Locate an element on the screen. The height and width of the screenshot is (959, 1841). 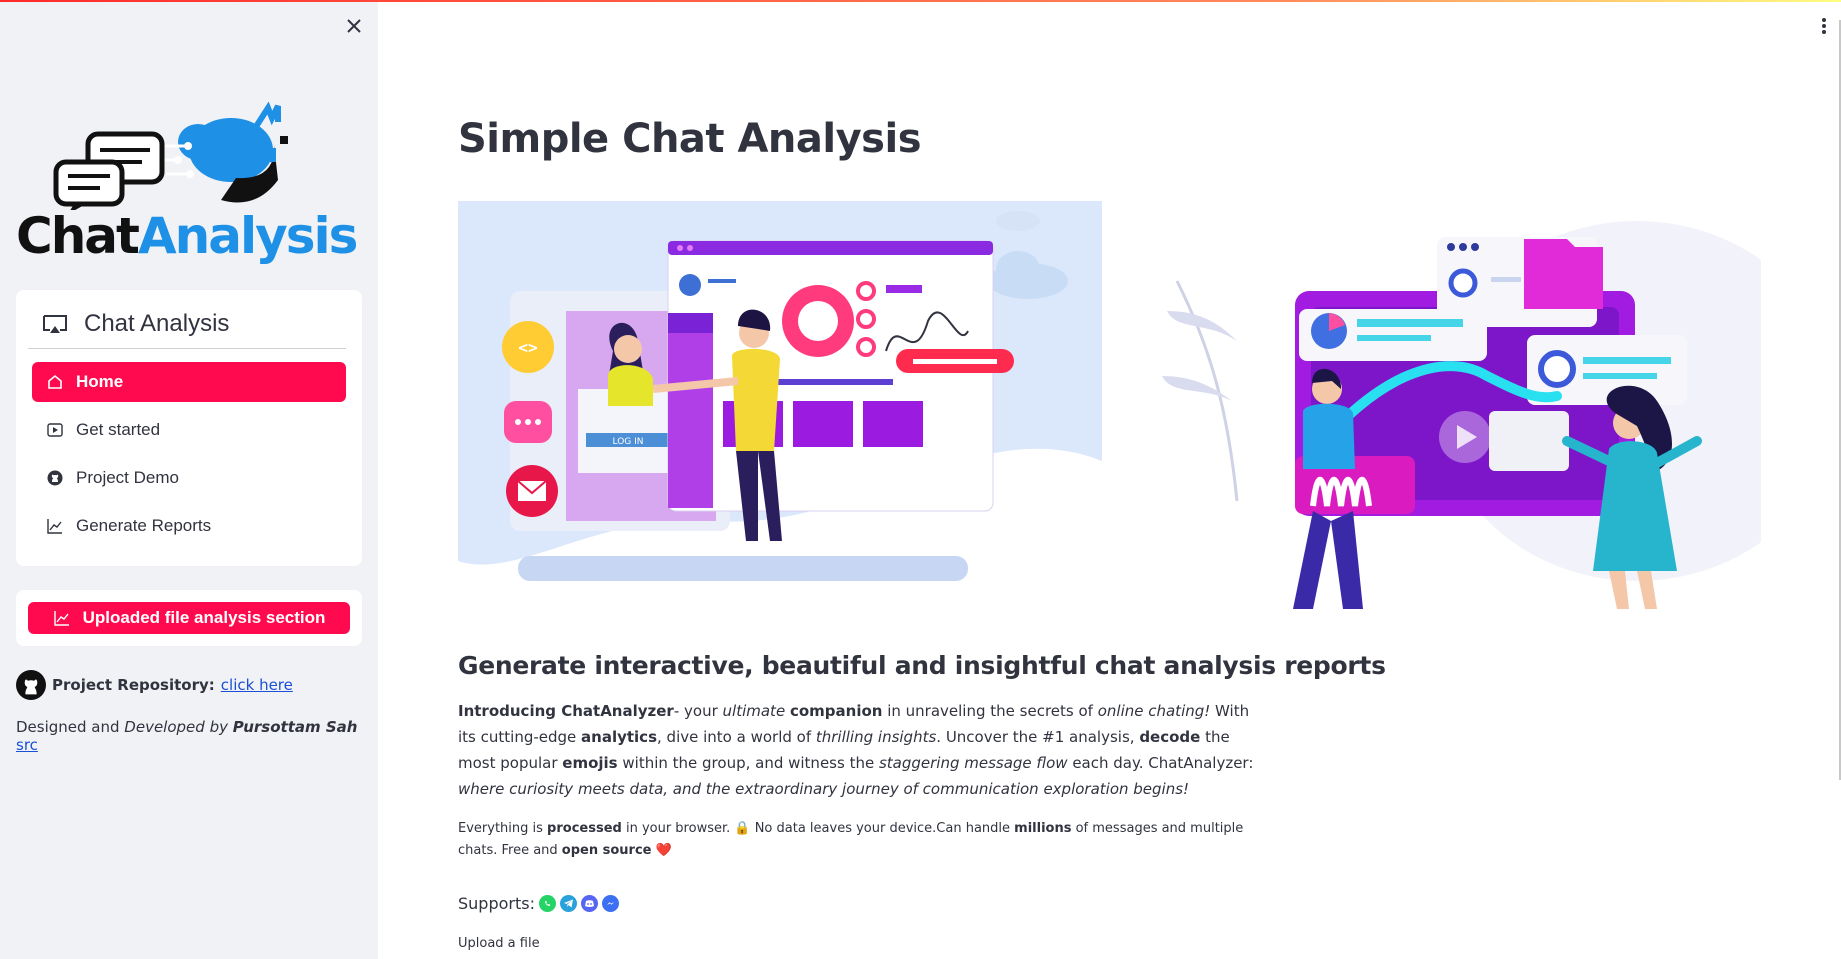
nav-item-generate-reports: Generate Reports is located at coordinates (189, 526).